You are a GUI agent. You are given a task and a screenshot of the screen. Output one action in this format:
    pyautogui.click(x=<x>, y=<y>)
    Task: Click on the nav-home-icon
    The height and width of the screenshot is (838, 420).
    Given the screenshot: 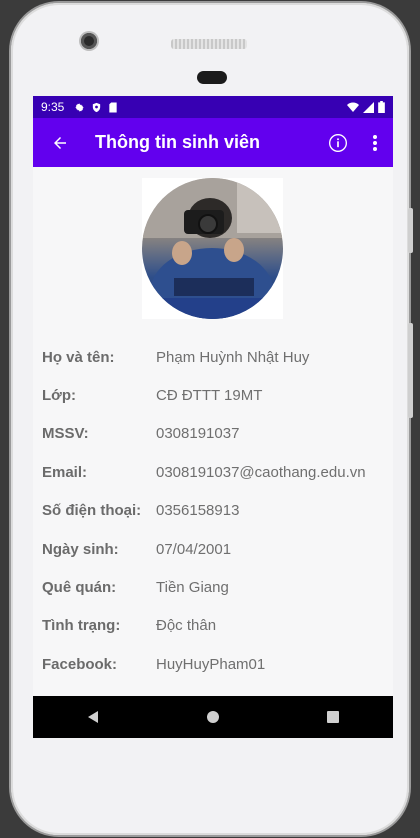 What is the action you would take?
    pyautogui.click(x=213, y=717)
    